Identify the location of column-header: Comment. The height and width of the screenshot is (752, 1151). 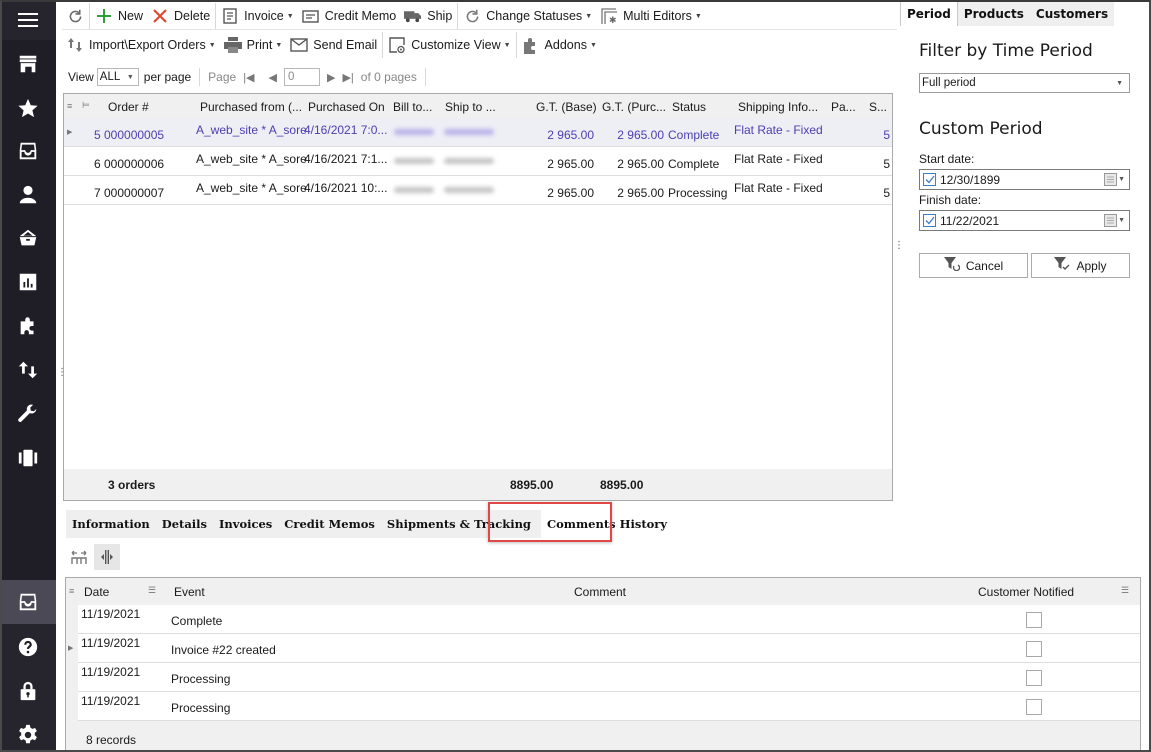
(600, 592).